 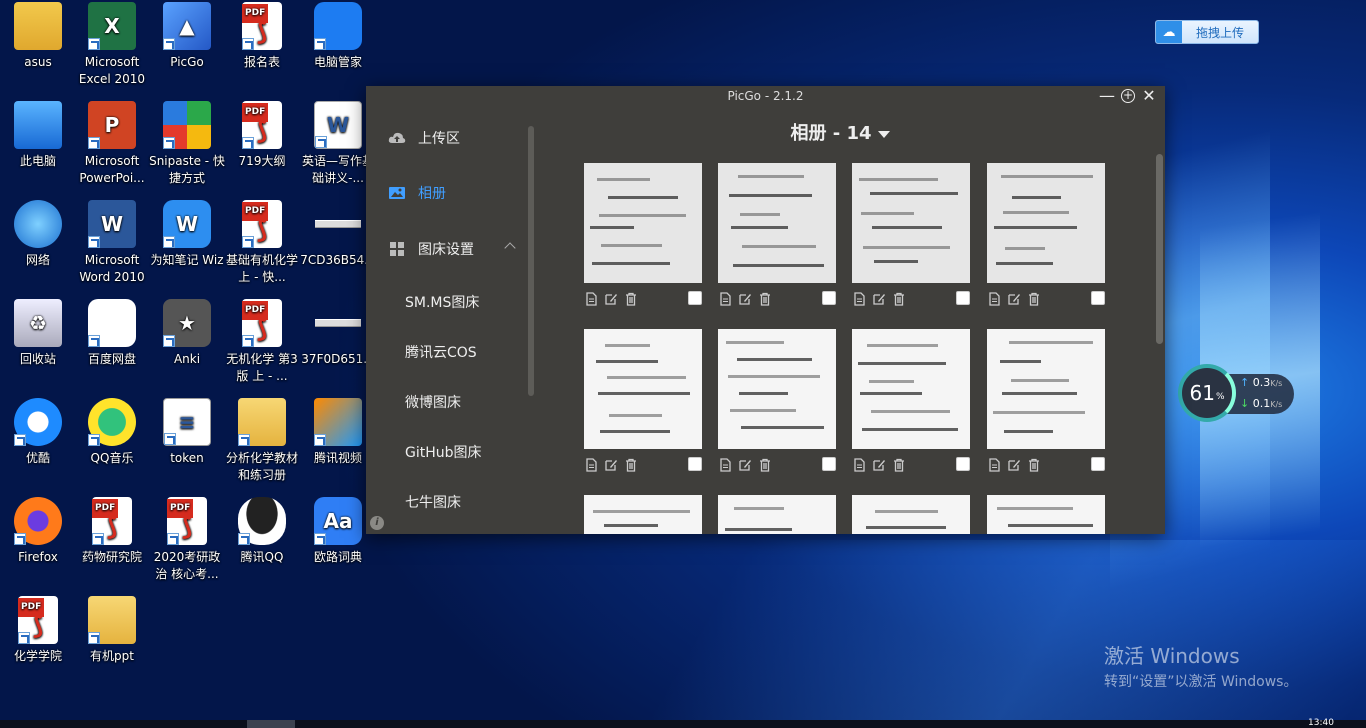 I want to click on info-icon: i, so click(x=377, y=523).